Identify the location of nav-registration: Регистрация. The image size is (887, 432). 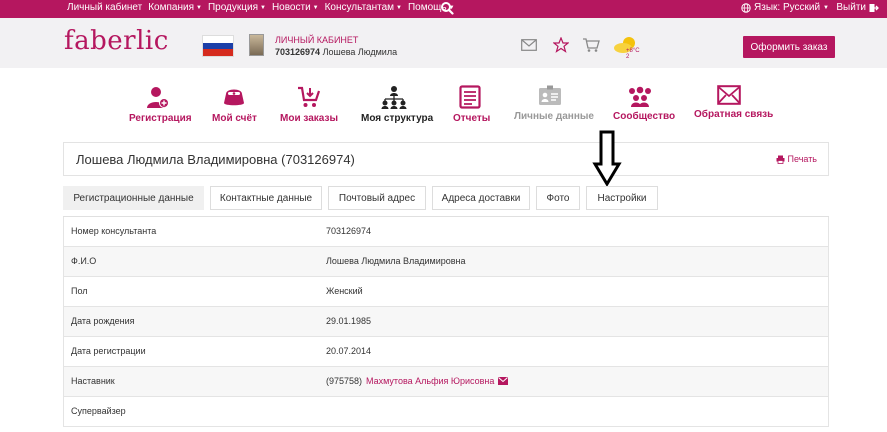
(160, 104).